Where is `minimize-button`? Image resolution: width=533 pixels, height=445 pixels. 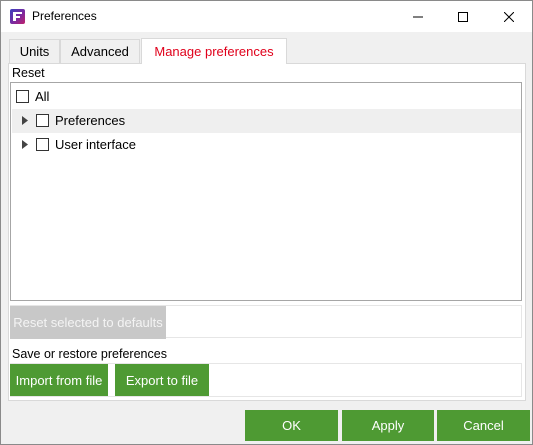
minimize-button is located at coordinates (417, 16).